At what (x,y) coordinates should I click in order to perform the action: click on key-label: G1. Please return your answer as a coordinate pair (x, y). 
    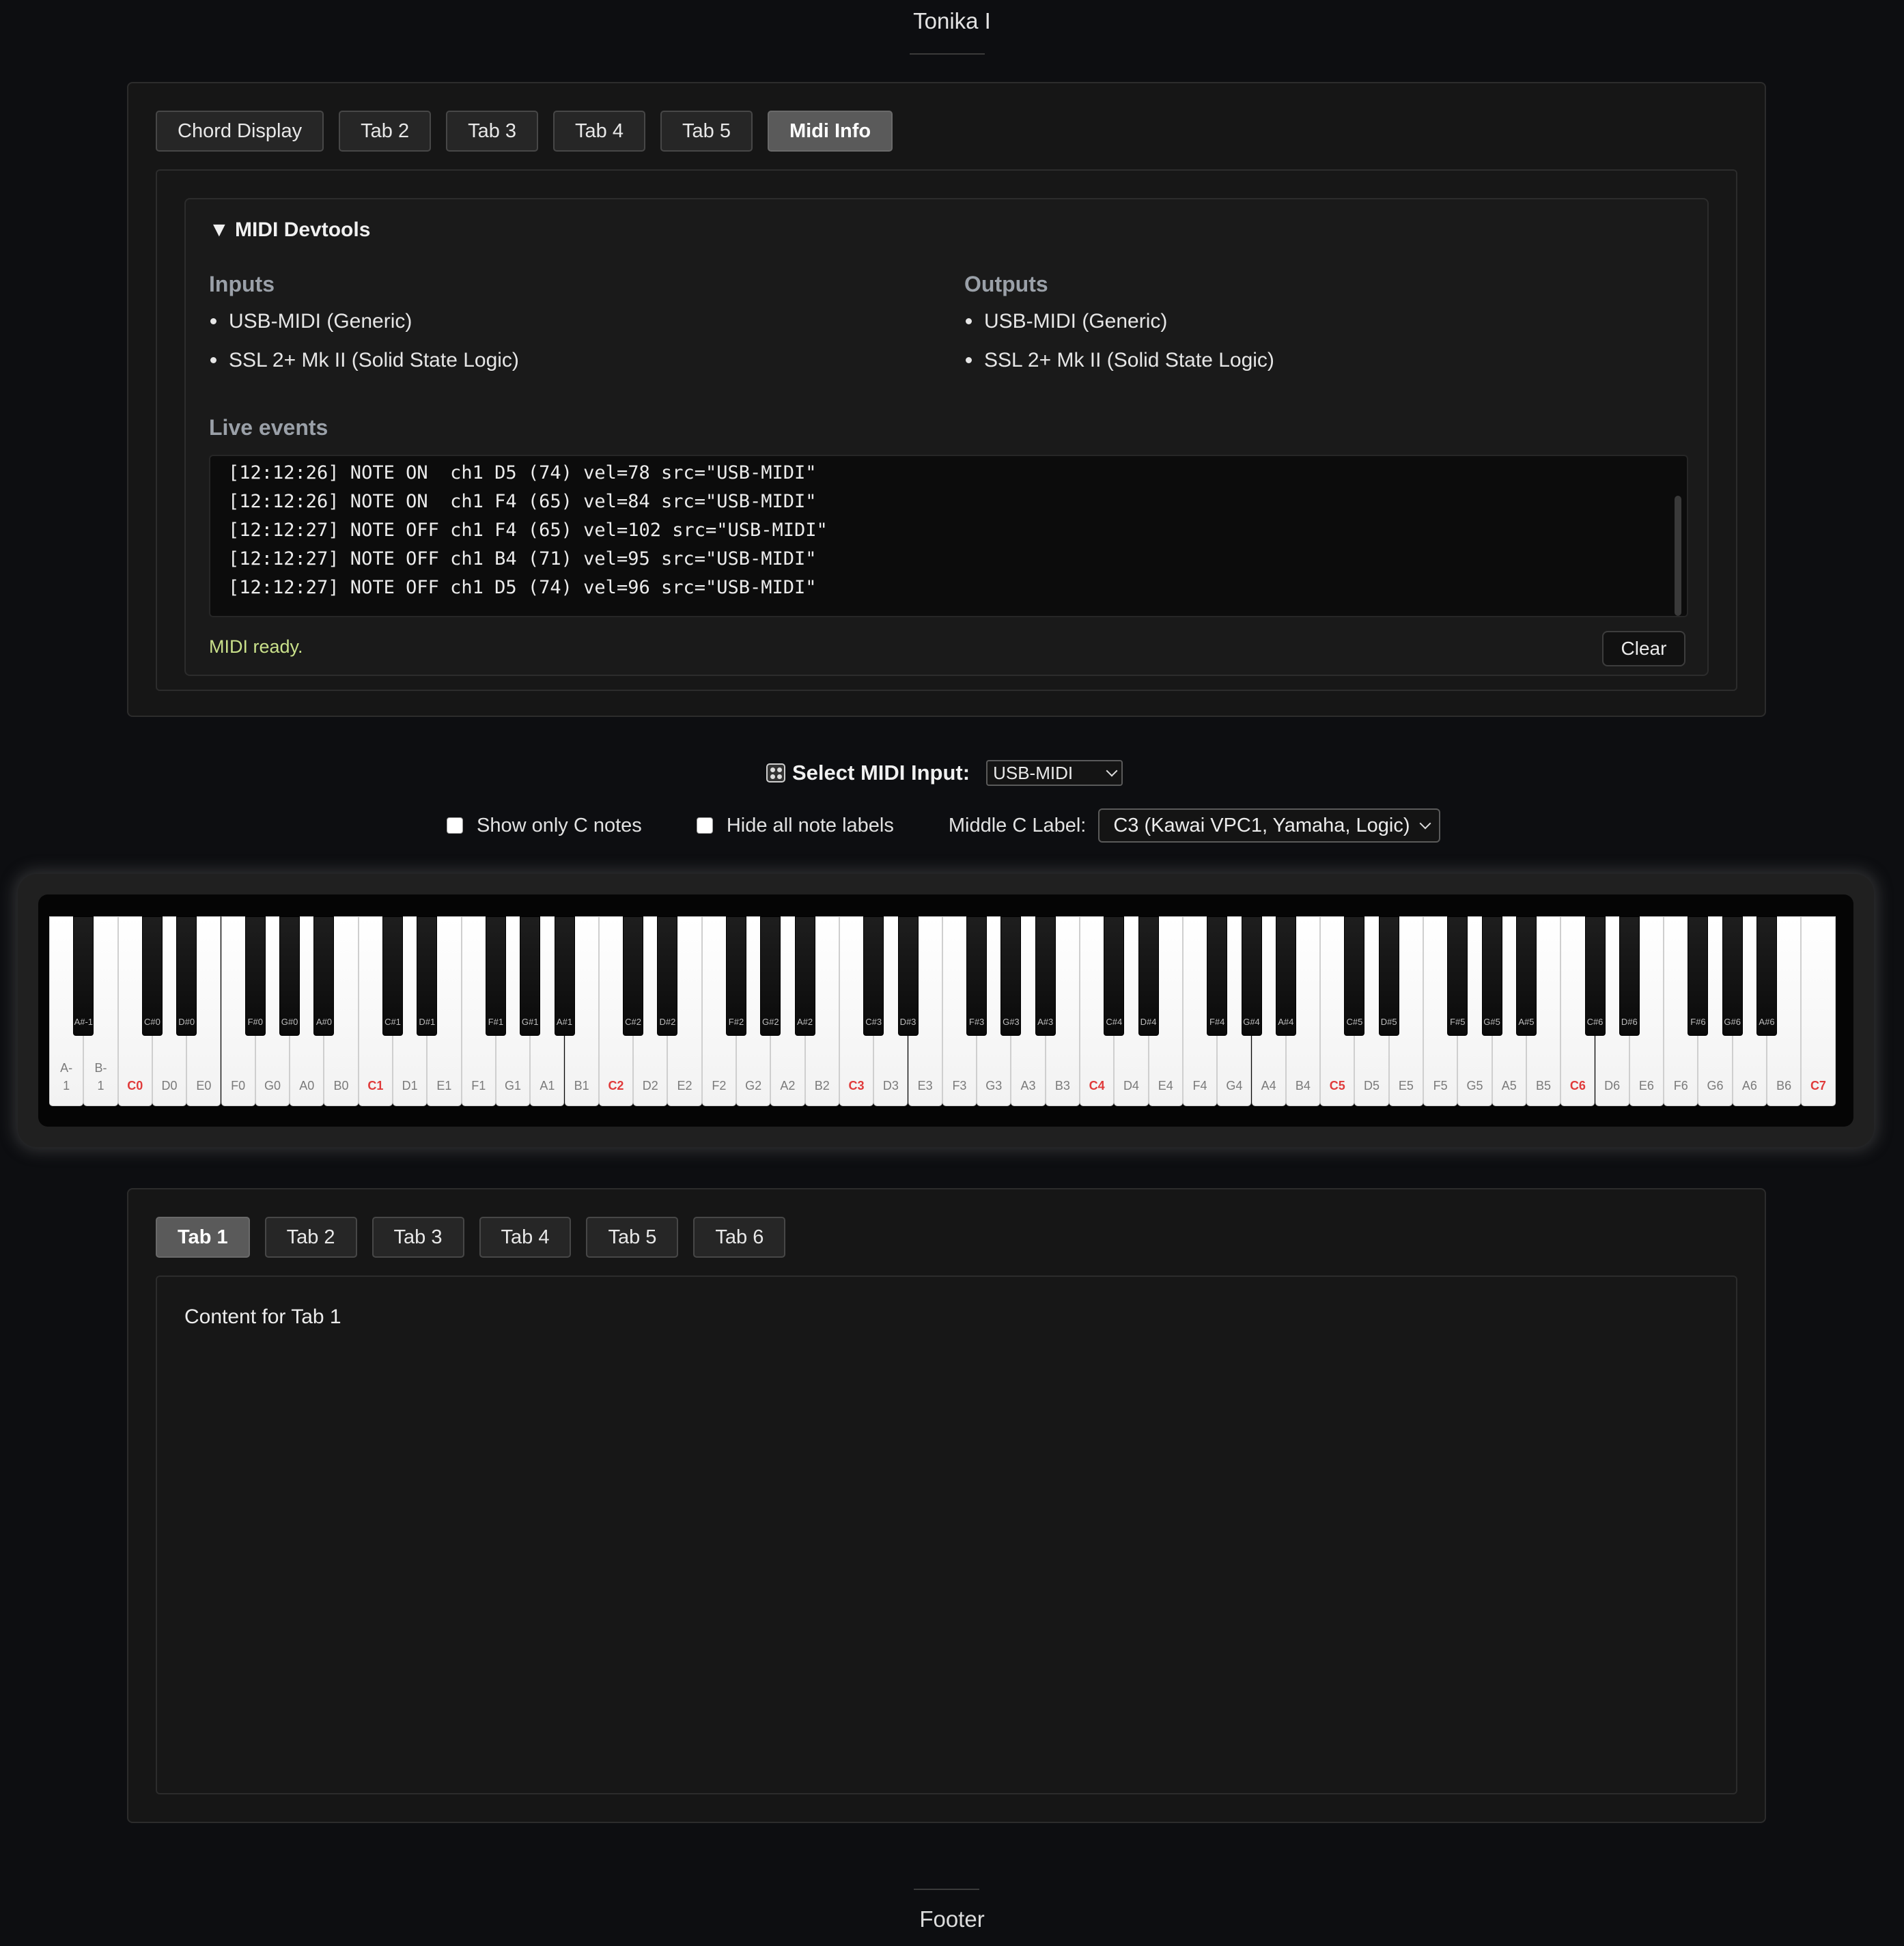
    Looking at the image, I should click on (513, 1085).